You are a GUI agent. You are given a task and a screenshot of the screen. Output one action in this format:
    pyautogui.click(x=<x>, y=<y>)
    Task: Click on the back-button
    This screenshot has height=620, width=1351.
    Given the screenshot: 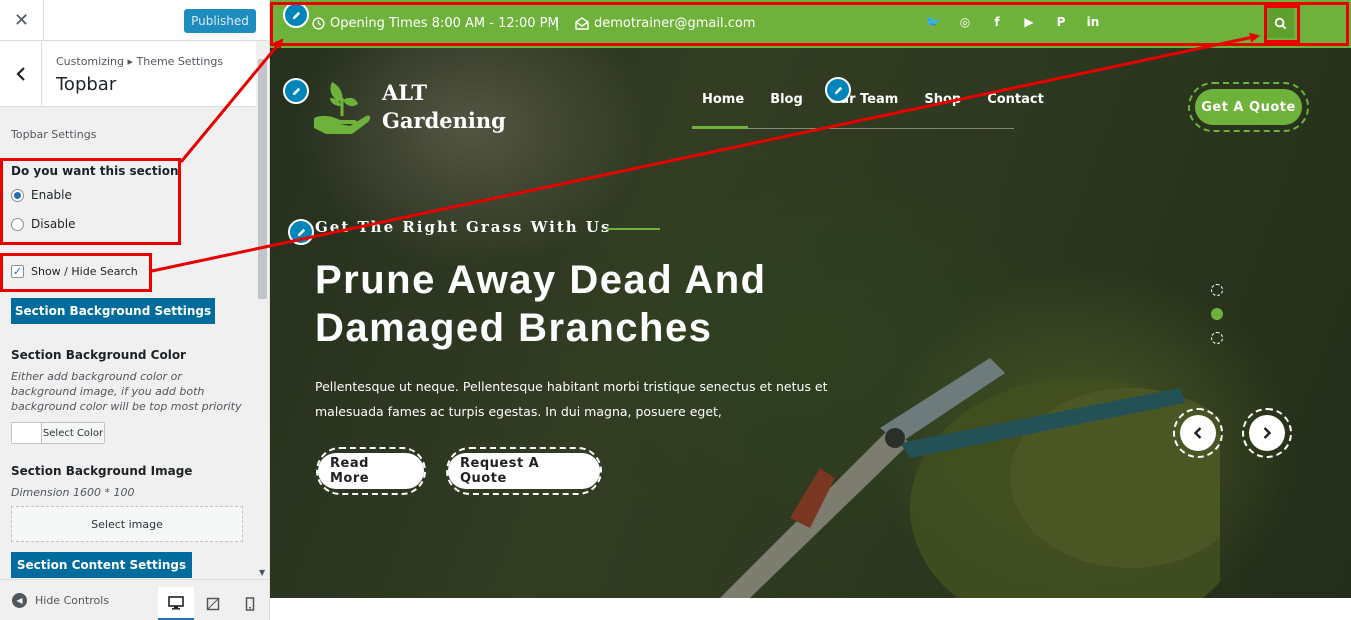 What is the action you would take?
    pyautogui.click(x=21, y=74)
    